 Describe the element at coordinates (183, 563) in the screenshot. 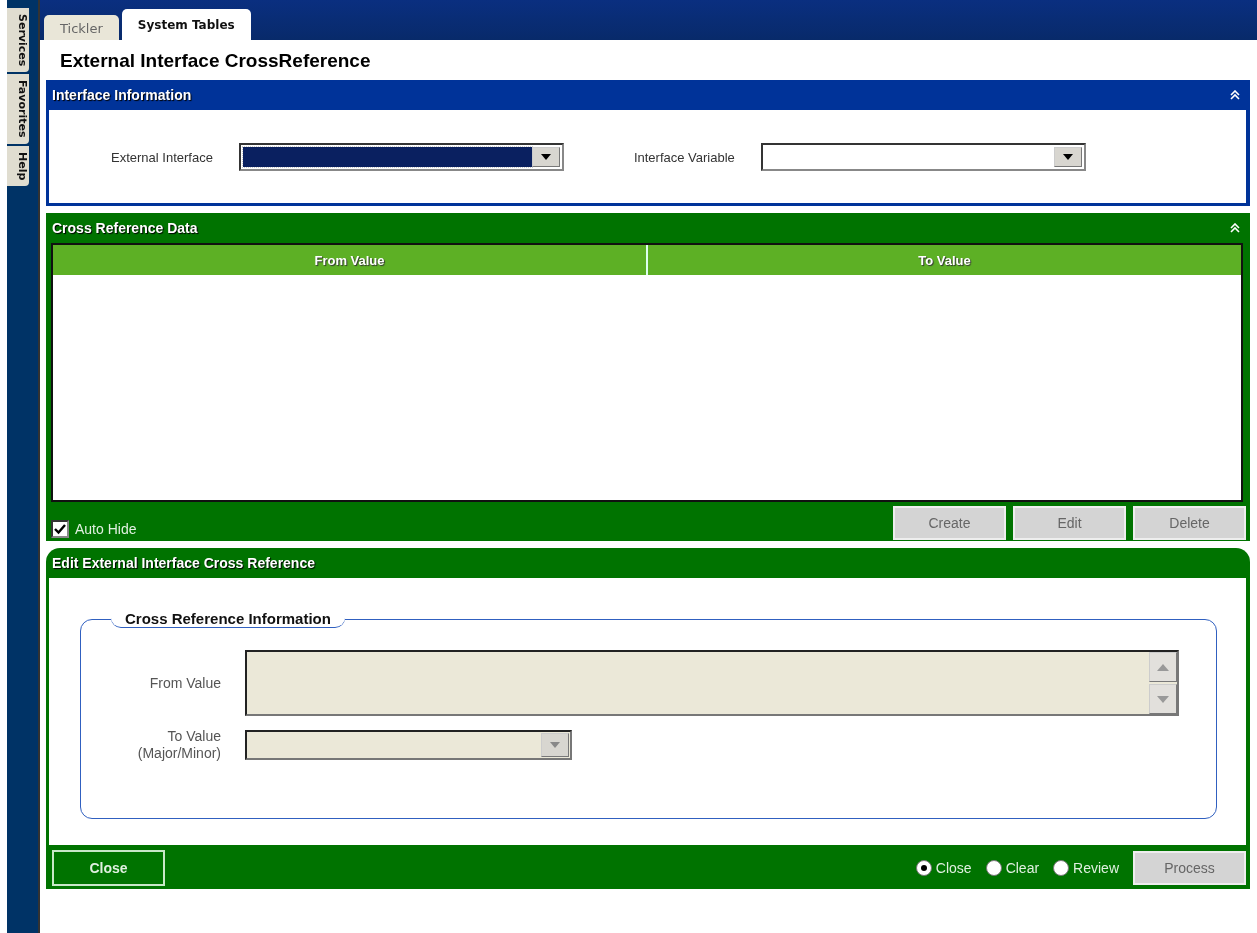

I see `panel-title: Edit External Interface Cross Reference` at that location.